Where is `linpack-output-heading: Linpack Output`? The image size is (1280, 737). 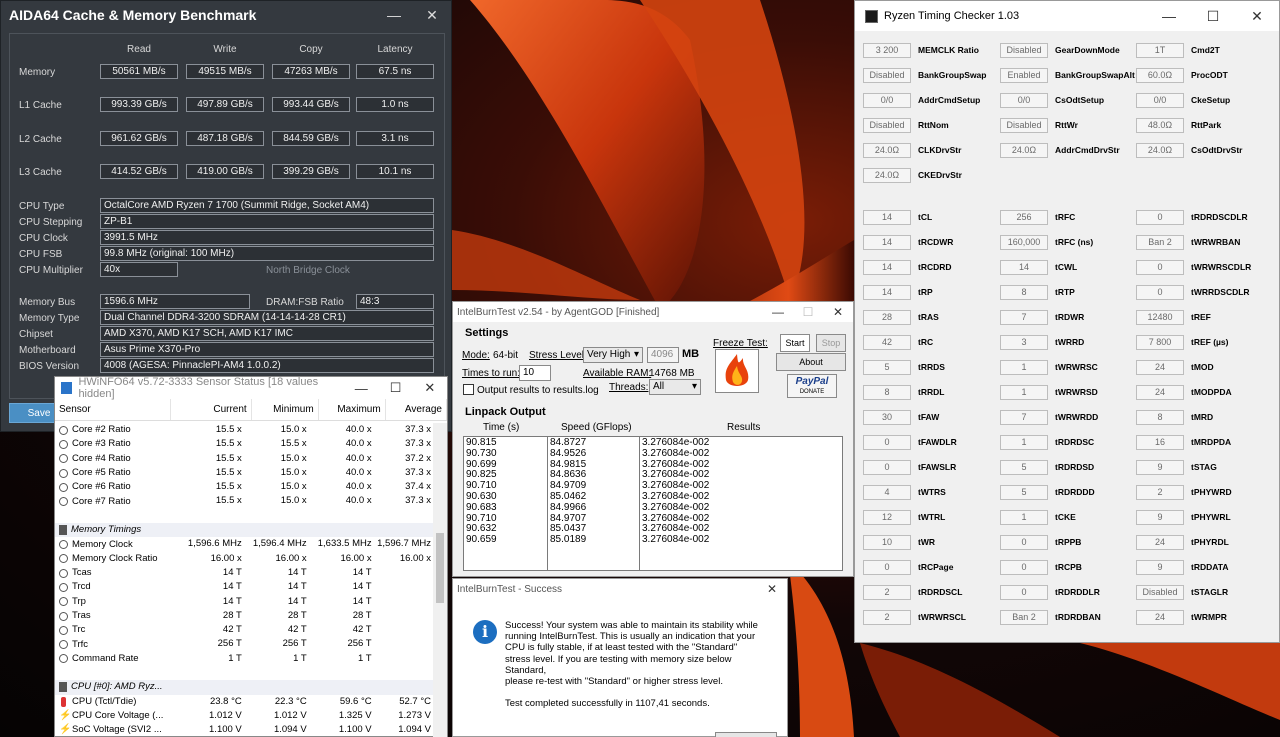 linpack-output-heading: Linpack Output is located at coordinates (505, 412).